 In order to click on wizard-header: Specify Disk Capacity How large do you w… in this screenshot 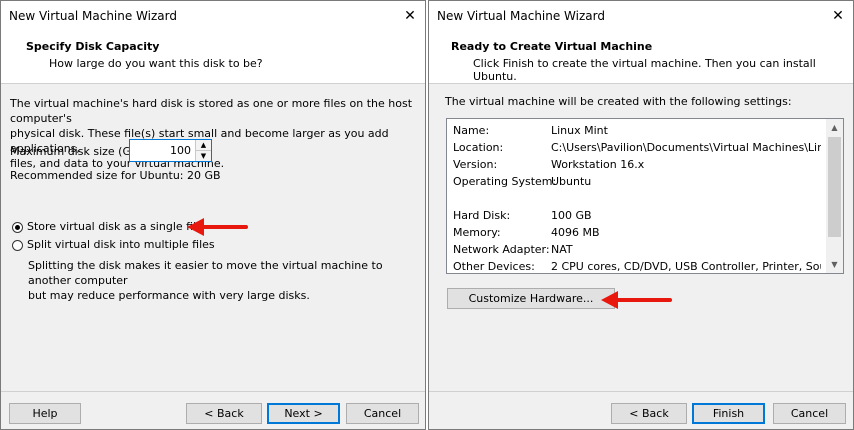, I will do `click(213, 57)`.